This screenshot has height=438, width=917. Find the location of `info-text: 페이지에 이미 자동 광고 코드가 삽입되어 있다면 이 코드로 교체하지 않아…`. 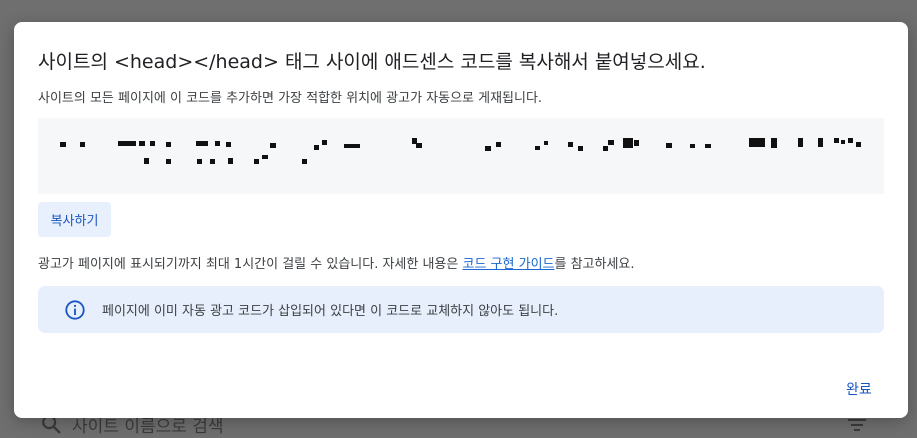

info-text: 페이지에 이미 자동 광고 코드가 삽입되어 있다면 이 코드로 교체하지 않아… is located at coordinates (330, 311).